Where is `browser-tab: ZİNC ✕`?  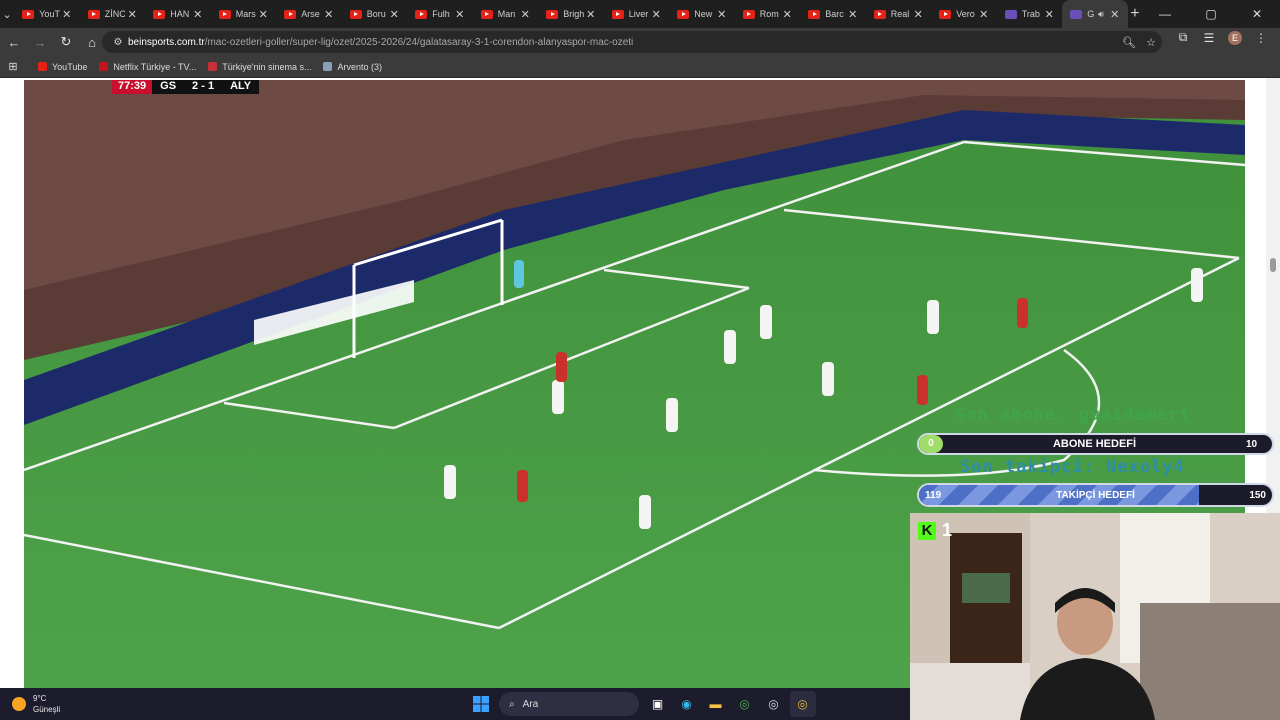 browser-tab: ZİNC ✕ is located at coordinates (113, 14).